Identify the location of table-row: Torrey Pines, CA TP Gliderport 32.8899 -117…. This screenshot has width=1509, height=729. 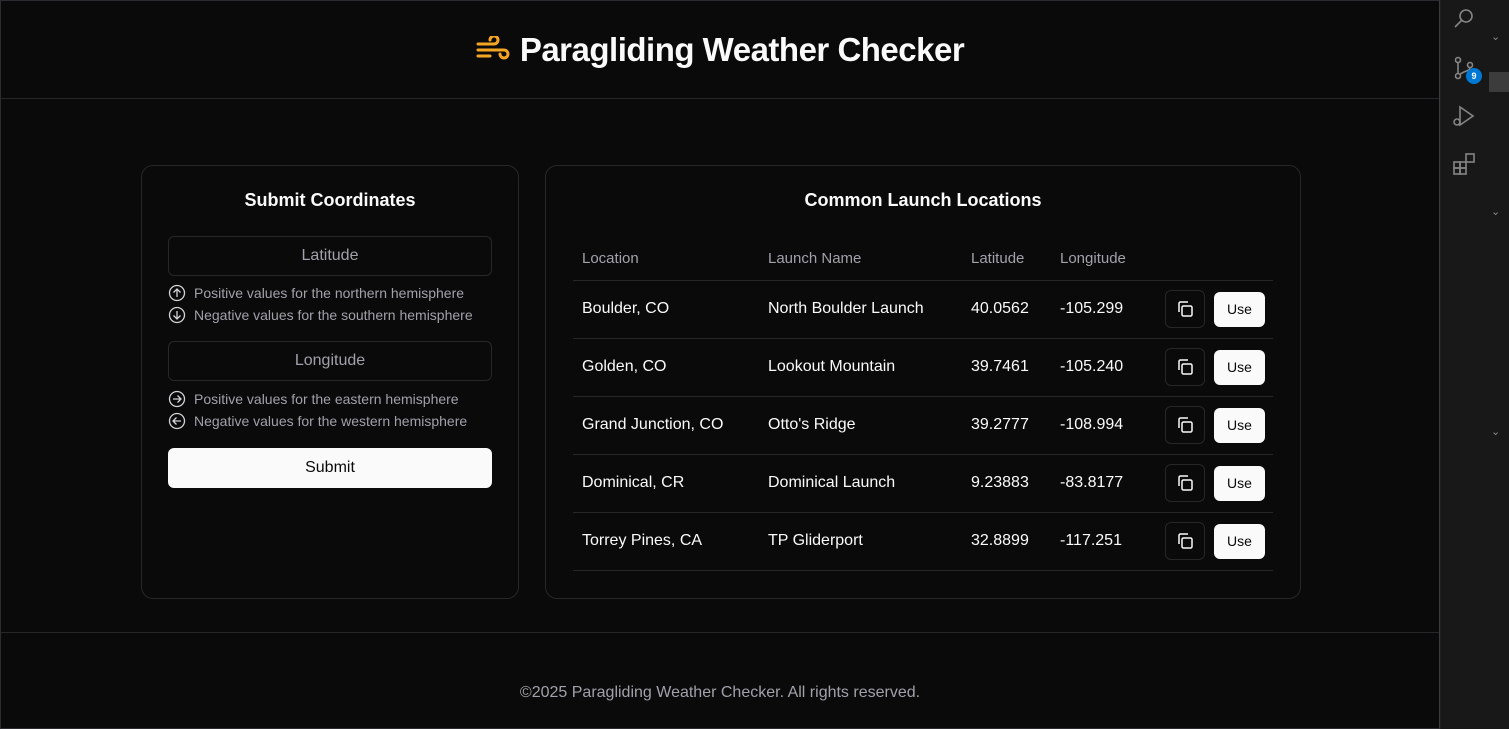
(923, 541).